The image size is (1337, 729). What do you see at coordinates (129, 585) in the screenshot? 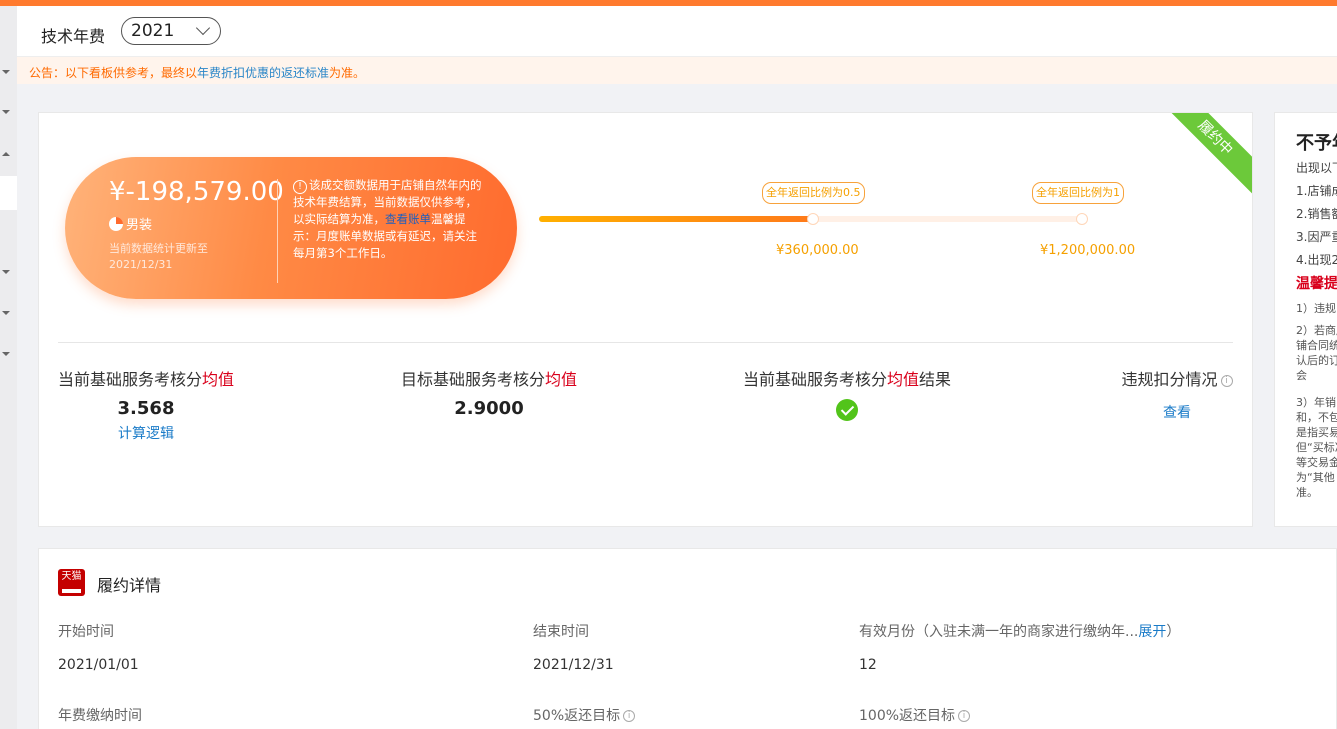
I see `detail-title: 履约详情` at bounding box center [129, 585].